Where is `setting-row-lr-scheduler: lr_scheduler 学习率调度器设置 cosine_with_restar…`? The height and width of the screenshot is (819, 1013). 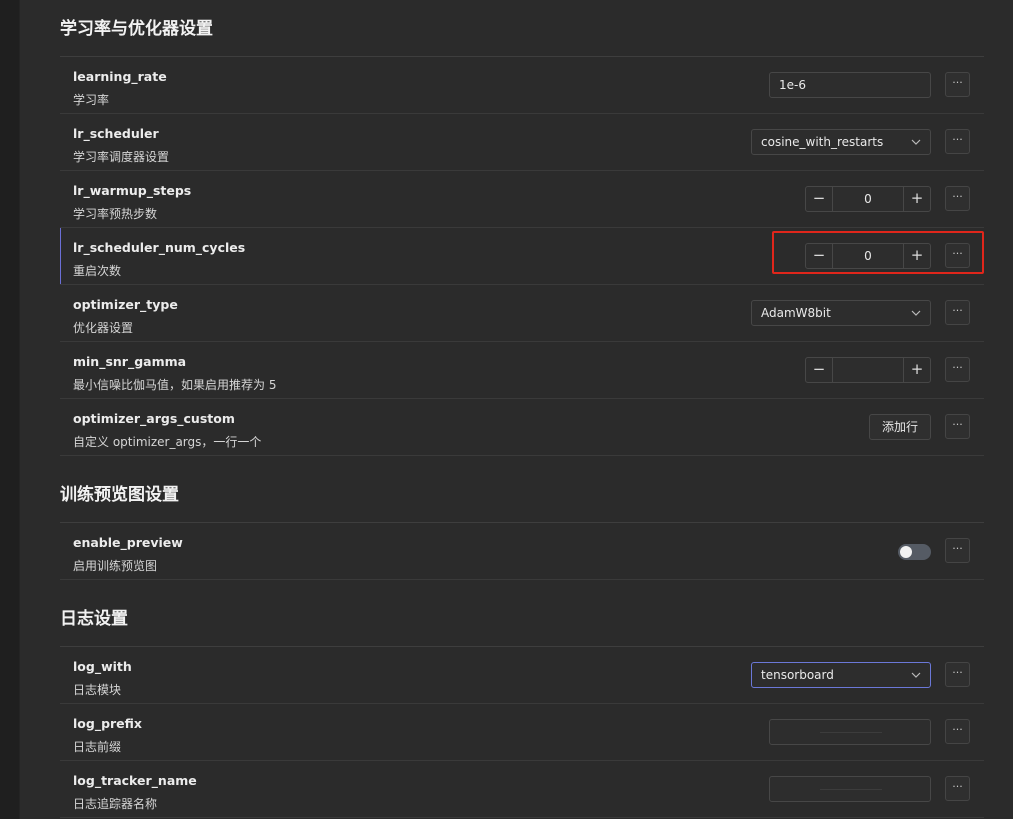
setting-row-lr-scheduler: lr_scheduler 学习率调度器设置 cosine_with_restar… is located at coordinates (522, 142).